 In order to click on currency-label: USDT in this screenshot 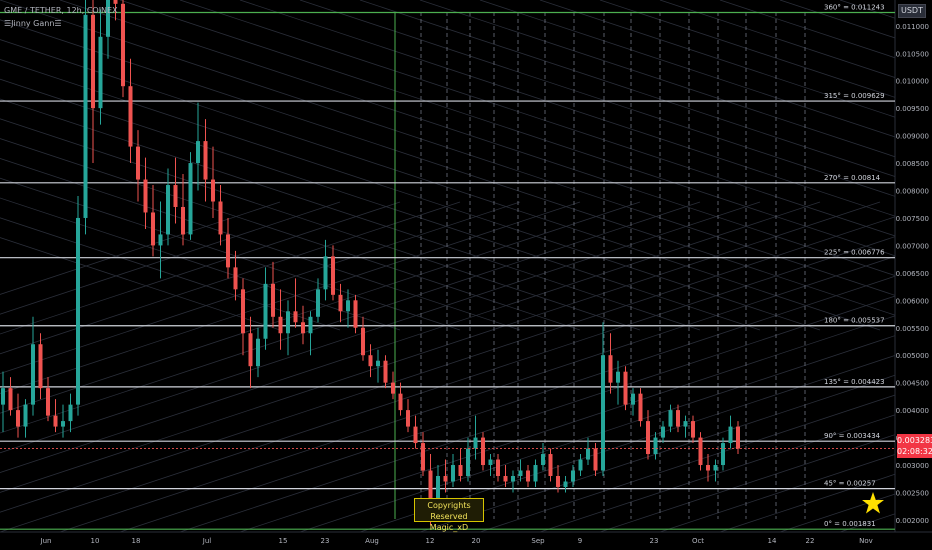, I will do `click(912, 11)`.